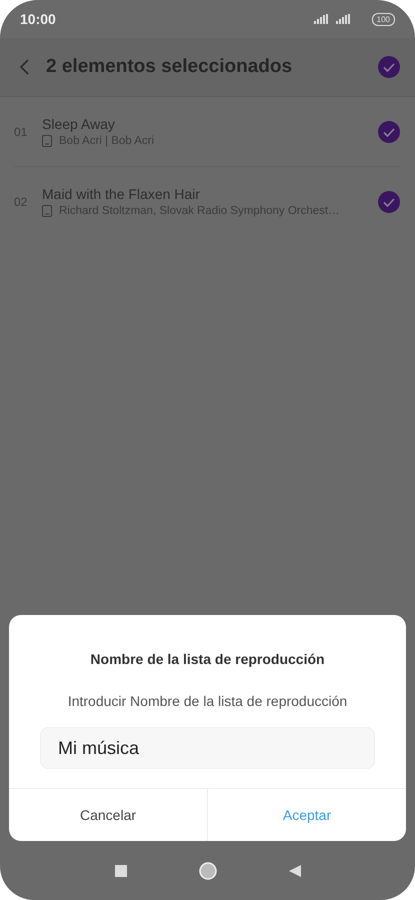  Describe the element at coordinates (121, 194) in the screenshot. I see `song-title: Maid with the Flaxen Hair` at that location.